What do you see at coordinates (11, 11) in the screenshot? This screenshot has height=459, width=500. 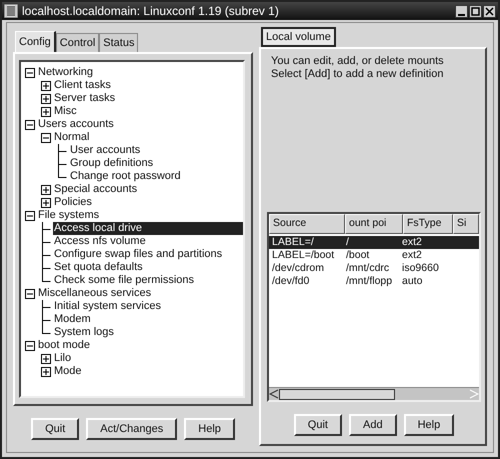 I see `menu-icon` at bounding box center [11, 11].